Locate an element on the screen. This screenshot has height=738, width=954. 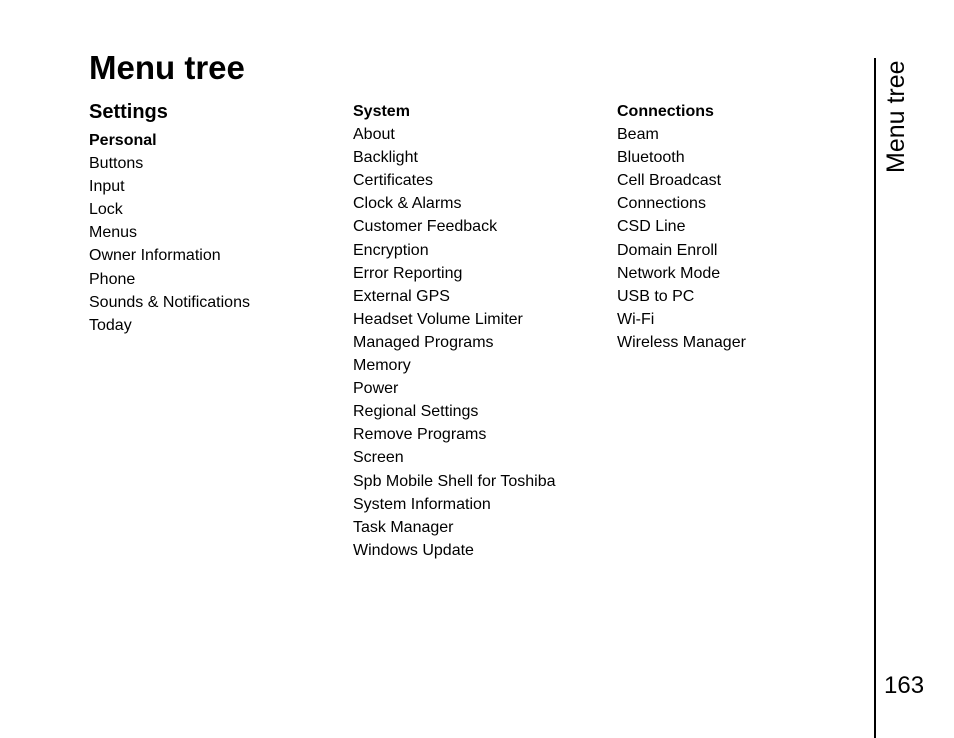
menu-tree-item: Certificates is located at coordinates (393, 181).